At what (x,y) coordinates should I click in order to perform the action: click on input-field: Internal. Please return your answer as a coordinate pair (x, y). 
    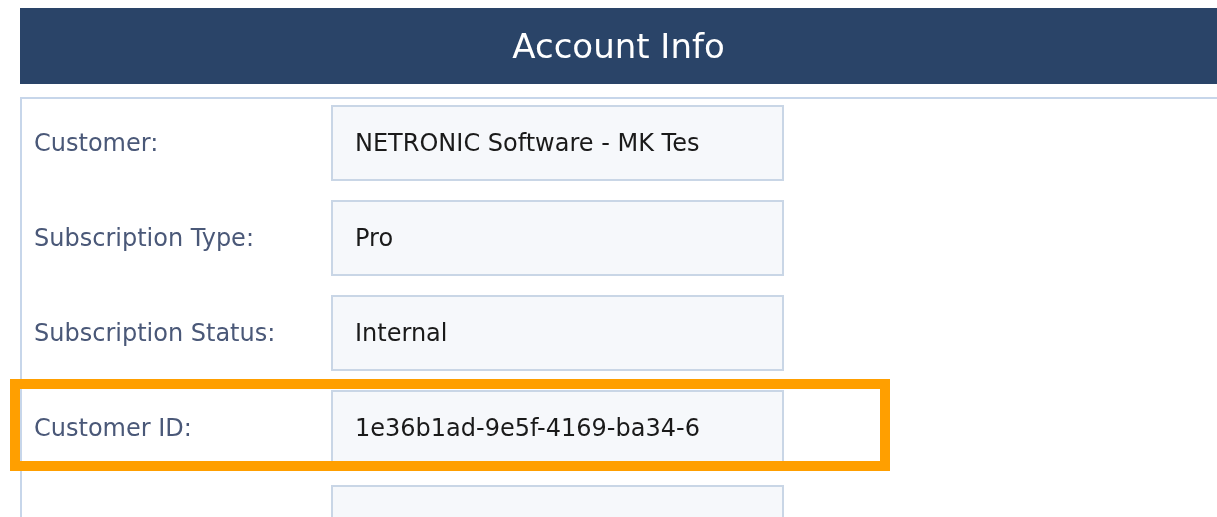
    Looking at the image, I should click on (557, 333).